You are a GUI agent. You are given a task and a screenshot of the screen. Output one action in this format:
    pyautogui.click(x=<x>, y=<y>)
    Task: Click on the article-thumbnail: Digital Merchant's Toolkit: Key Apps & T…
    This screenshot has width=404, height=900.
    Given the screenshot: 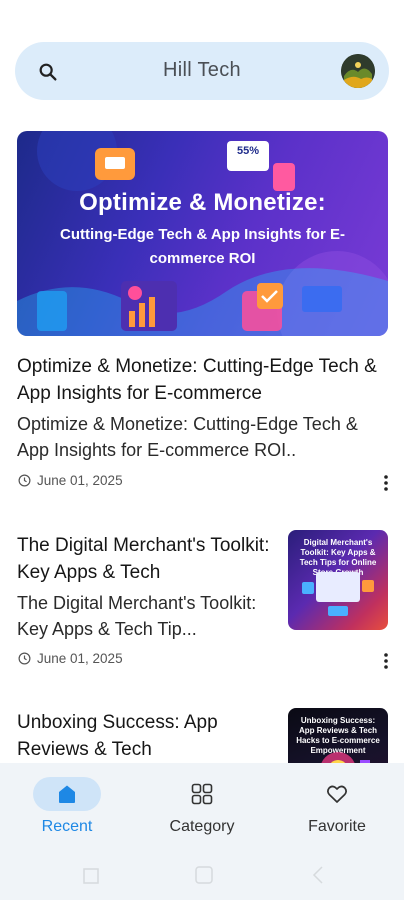 What is the action you would take?
    pyautogui.click(x=338, y=580)
    